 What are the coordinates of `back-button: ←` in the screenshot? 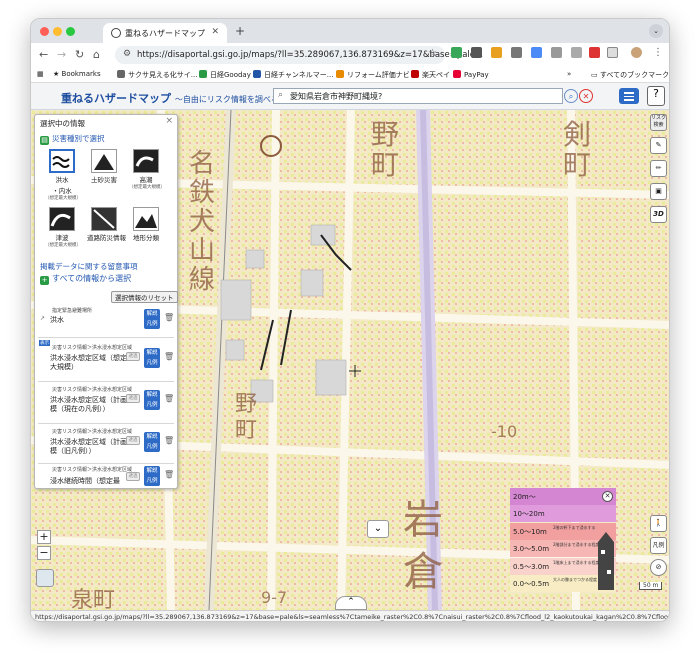 It's located at (43, 54).